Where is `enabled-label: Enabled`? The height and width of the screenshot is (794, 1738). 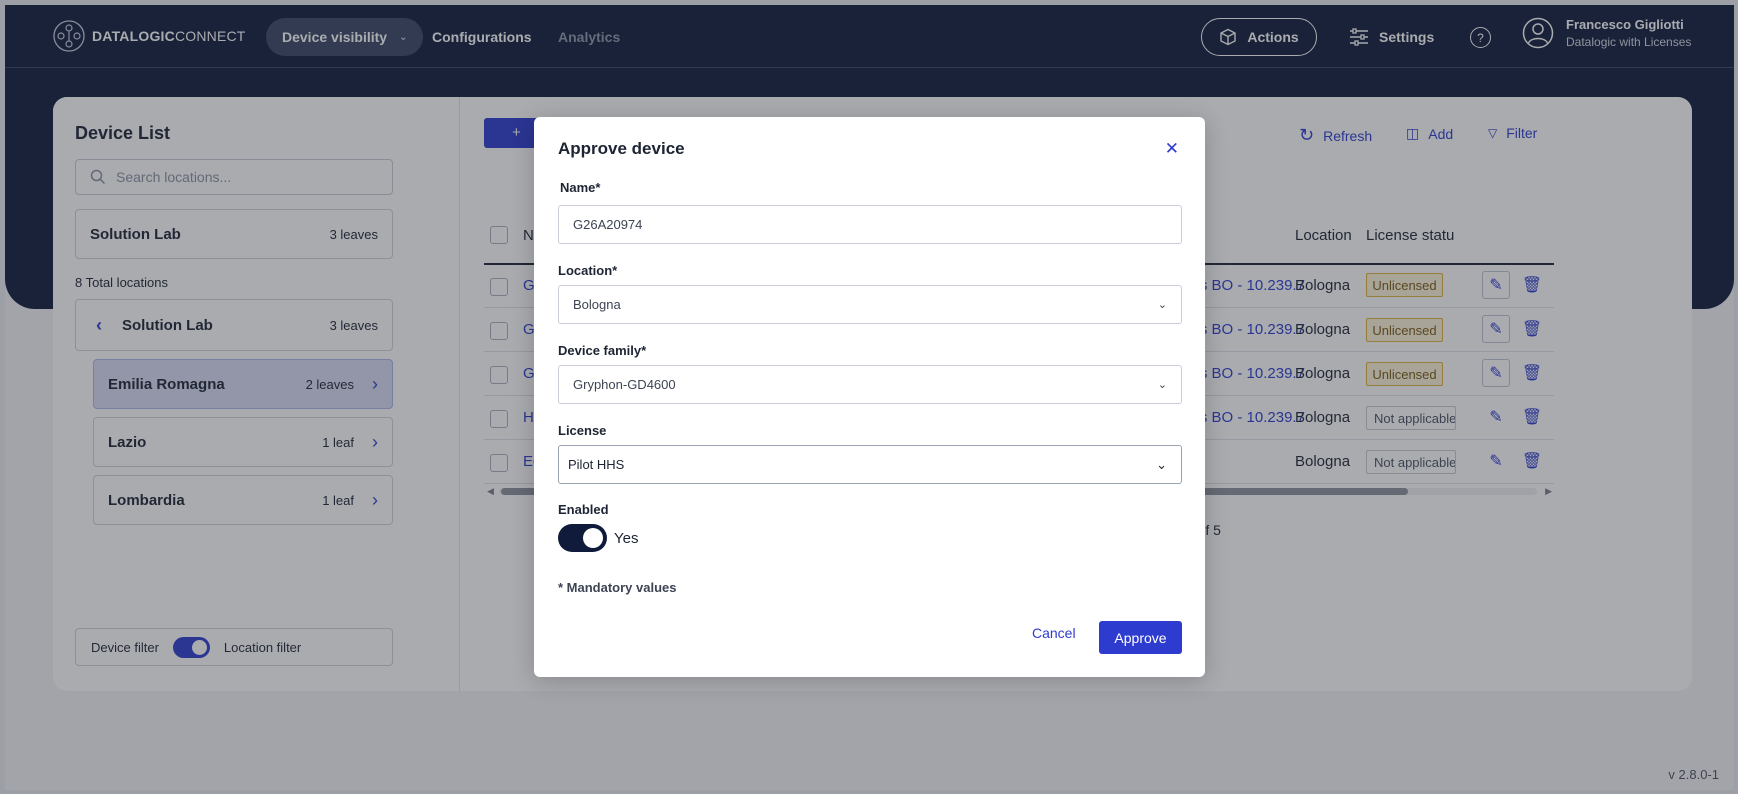
enabled-label: Enabled is located at coordinates (583, 509).